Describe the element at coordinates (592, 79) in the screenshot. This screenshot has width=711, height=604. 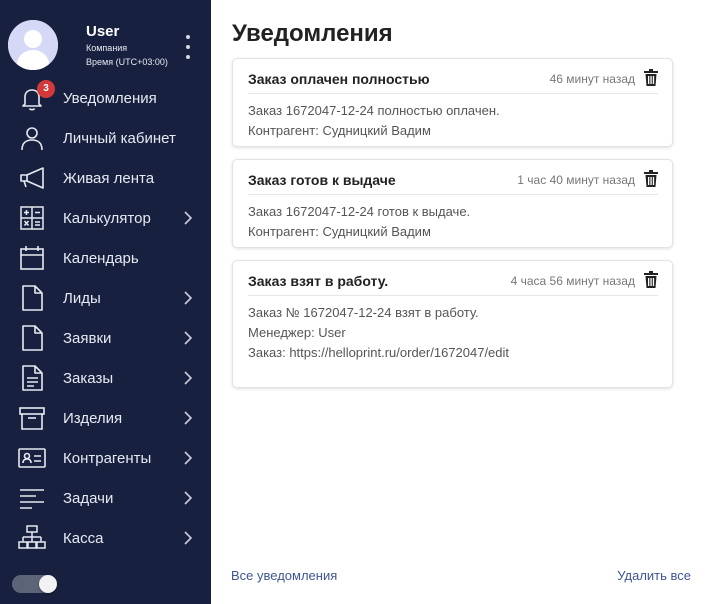
I see `notification-time: 46 минут назад` at that location.